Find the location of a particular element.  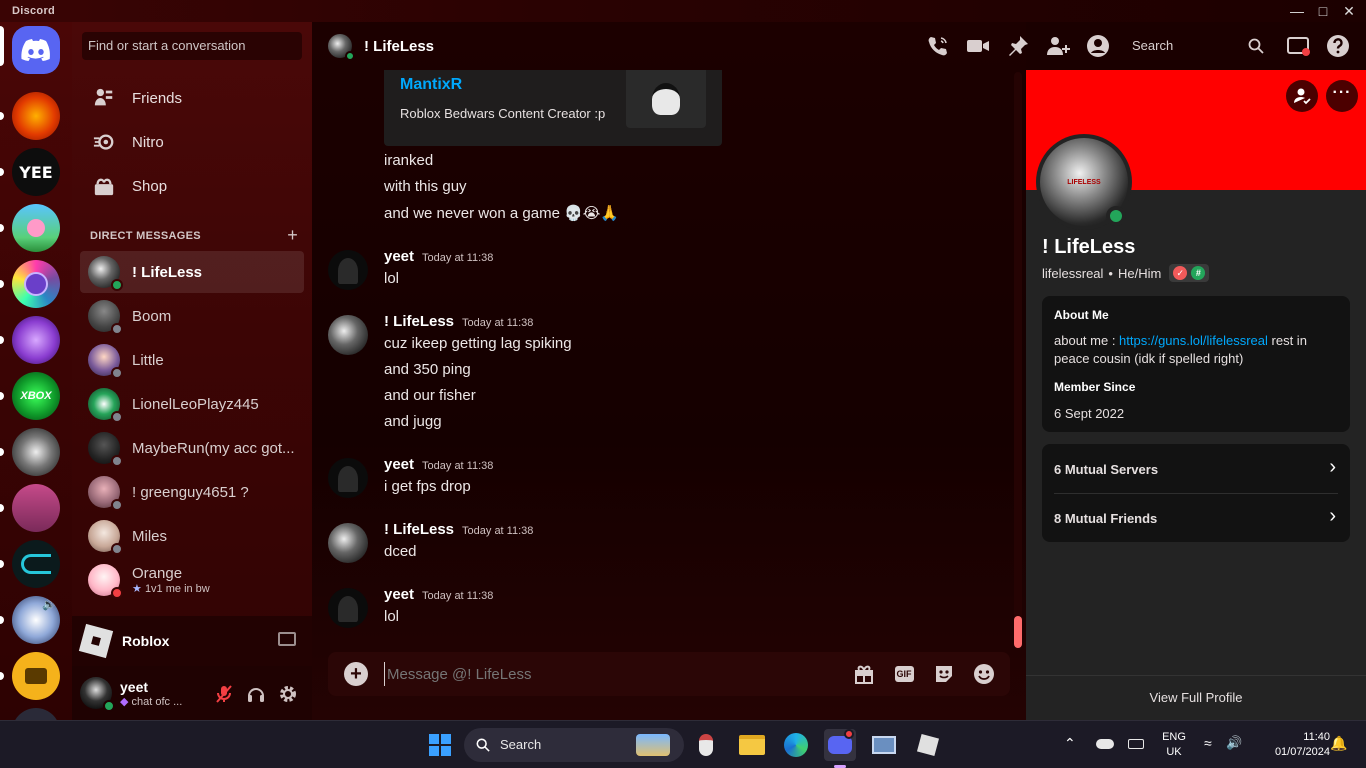

view-full-profile-button: View Full Profile is located at coordinates (1196, 697).